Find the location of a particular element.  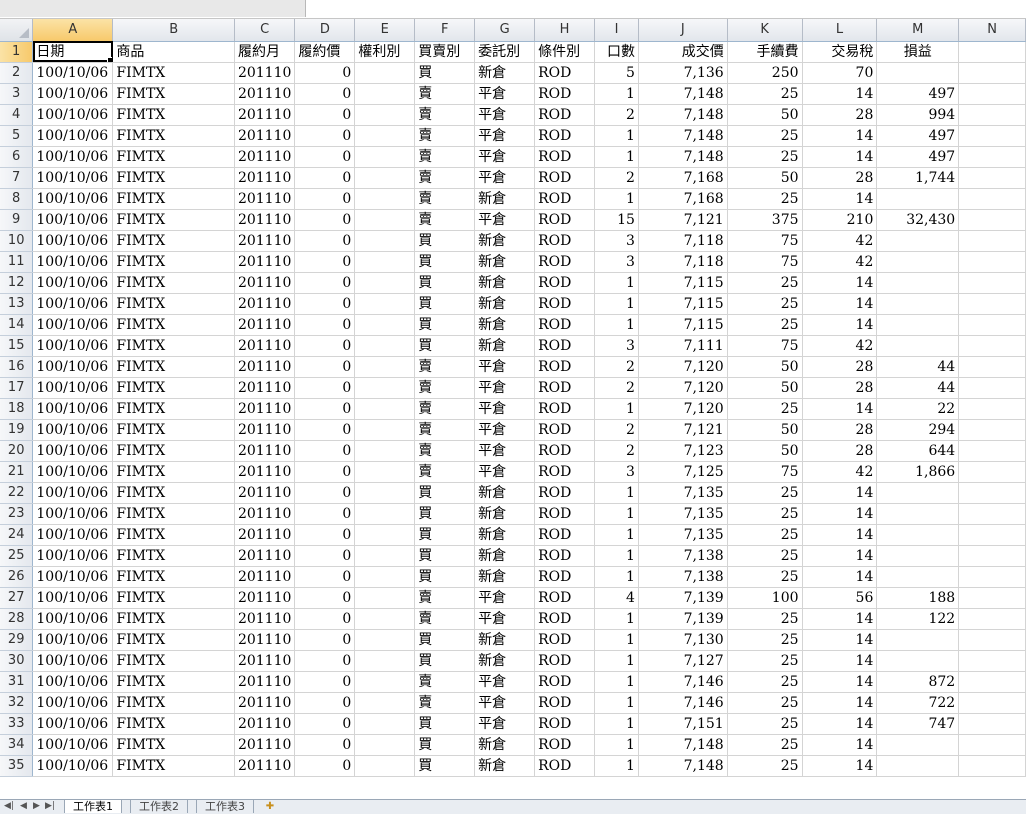

row-header: 4 is located at coordinates (17, 115).